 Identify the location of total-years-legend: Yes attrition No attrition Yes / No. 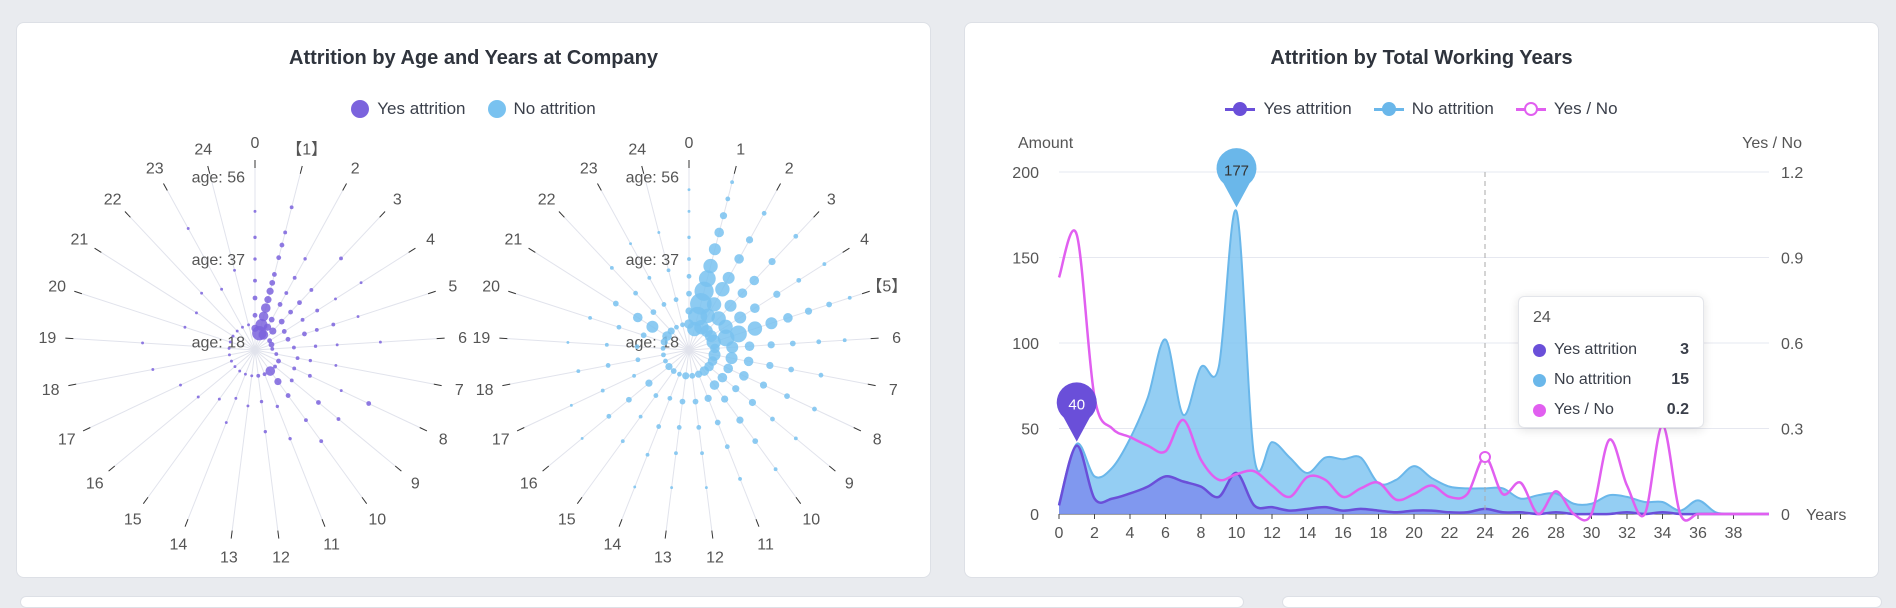
(1421, 109).